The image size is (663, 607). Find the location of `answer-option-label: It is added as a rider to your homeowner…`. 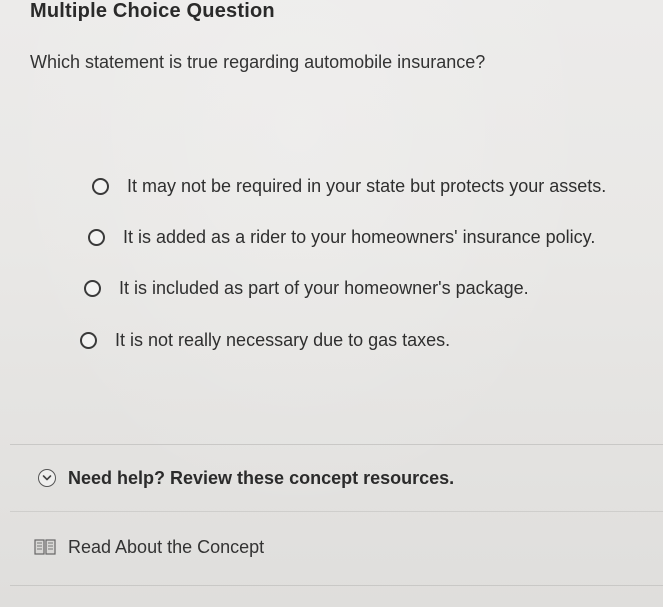

answer-option-label: It is added as a rider to your homeowner… is located at coordinates (359, 237).